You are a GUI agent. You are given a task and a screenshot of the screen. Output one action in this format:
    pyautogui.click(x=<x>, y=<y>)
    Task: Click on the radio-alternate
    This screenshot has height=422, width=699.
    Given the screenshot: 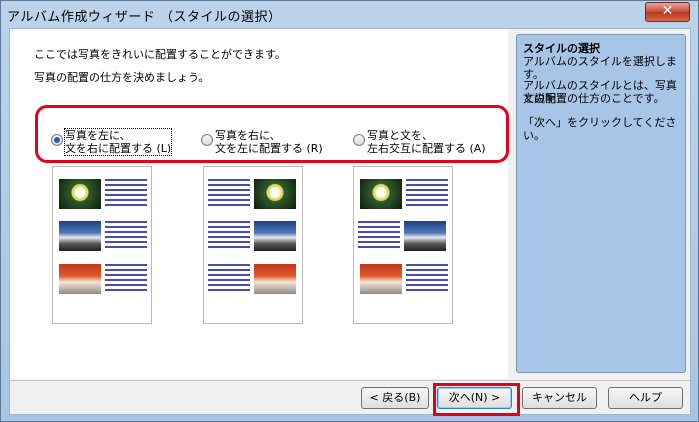 What is the action you would take?
    pyautogui.click(x=359, y=140)
    